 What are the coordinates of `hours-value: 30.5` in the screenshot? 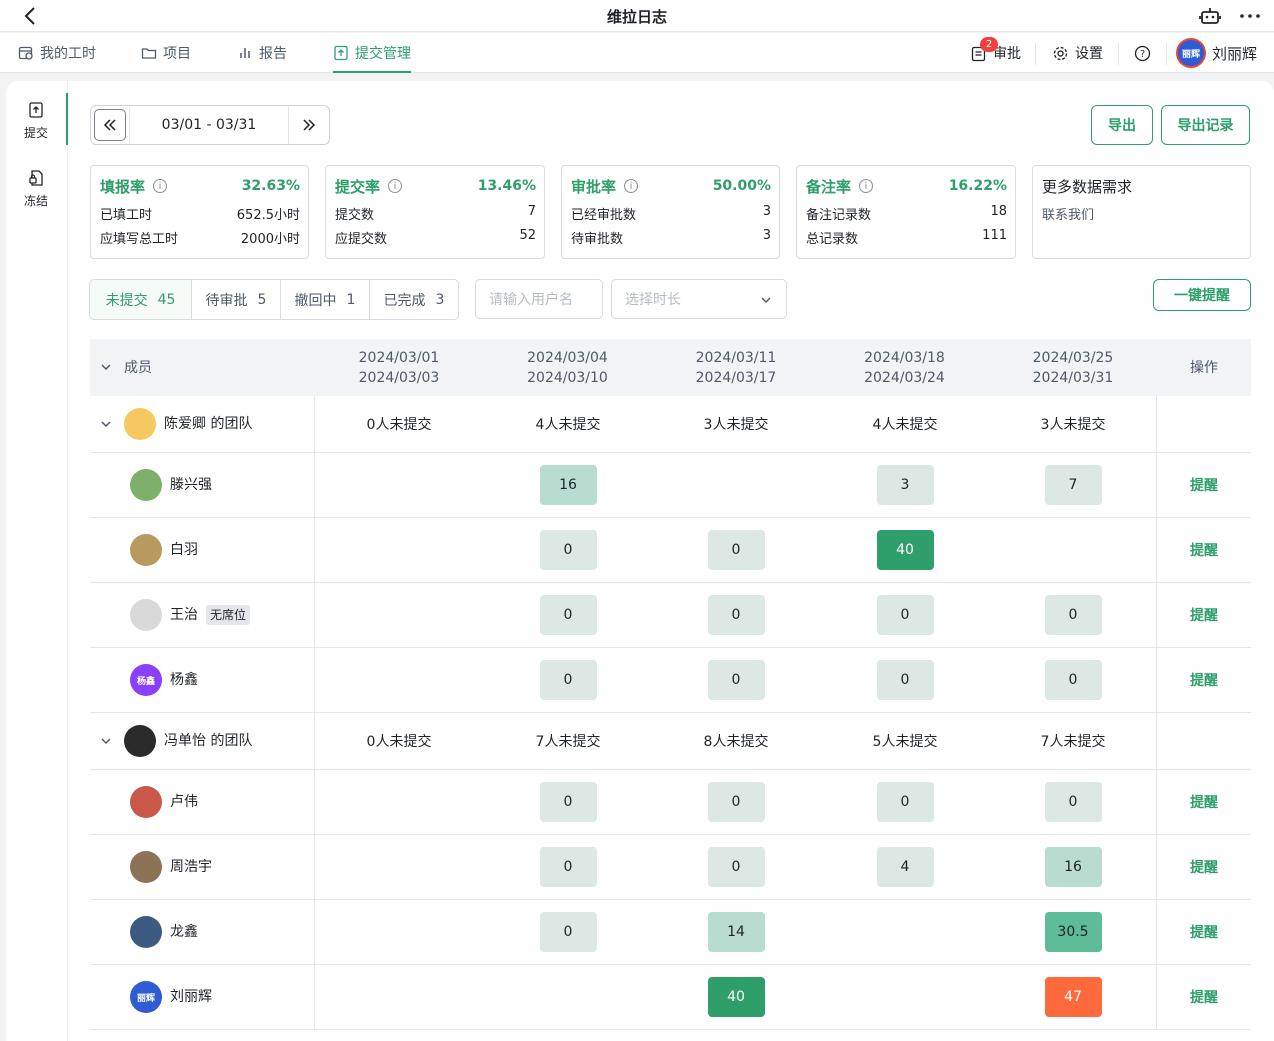 It's located at (1073, 932).